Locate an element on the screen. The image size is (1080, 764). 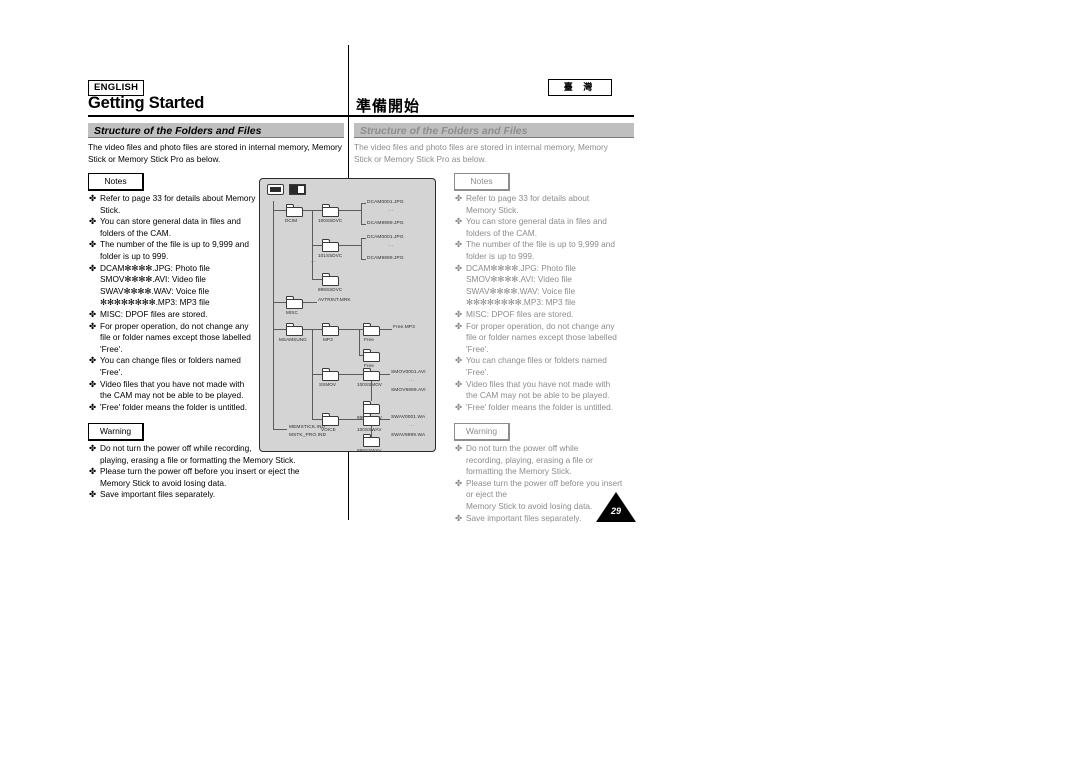
folder-dcim is located at coordinates (294, 210).